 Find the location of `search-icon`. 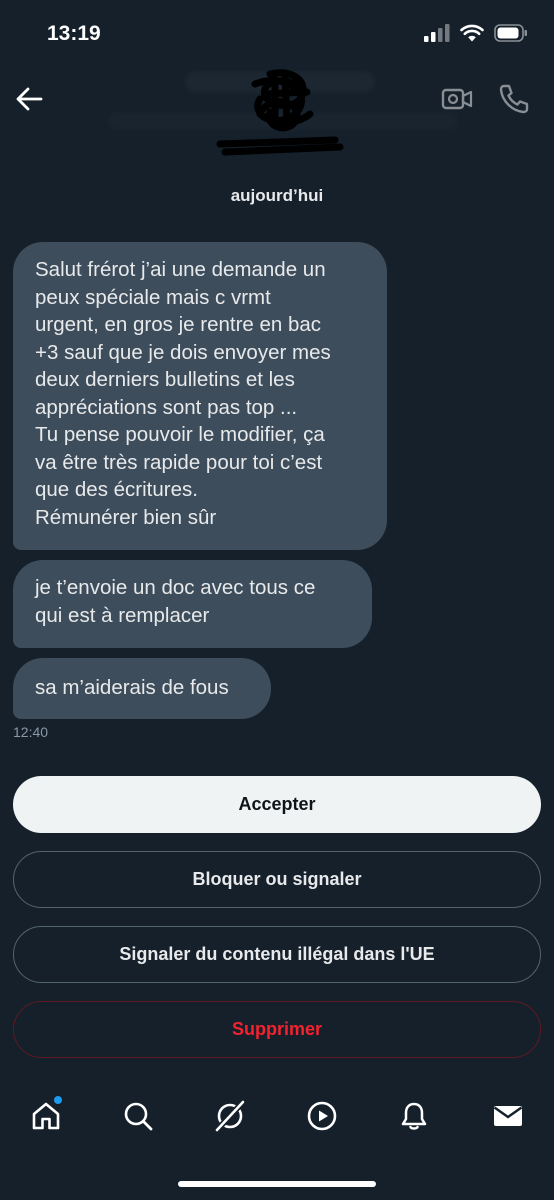

search-icon is located at coordinates (138, 1116).